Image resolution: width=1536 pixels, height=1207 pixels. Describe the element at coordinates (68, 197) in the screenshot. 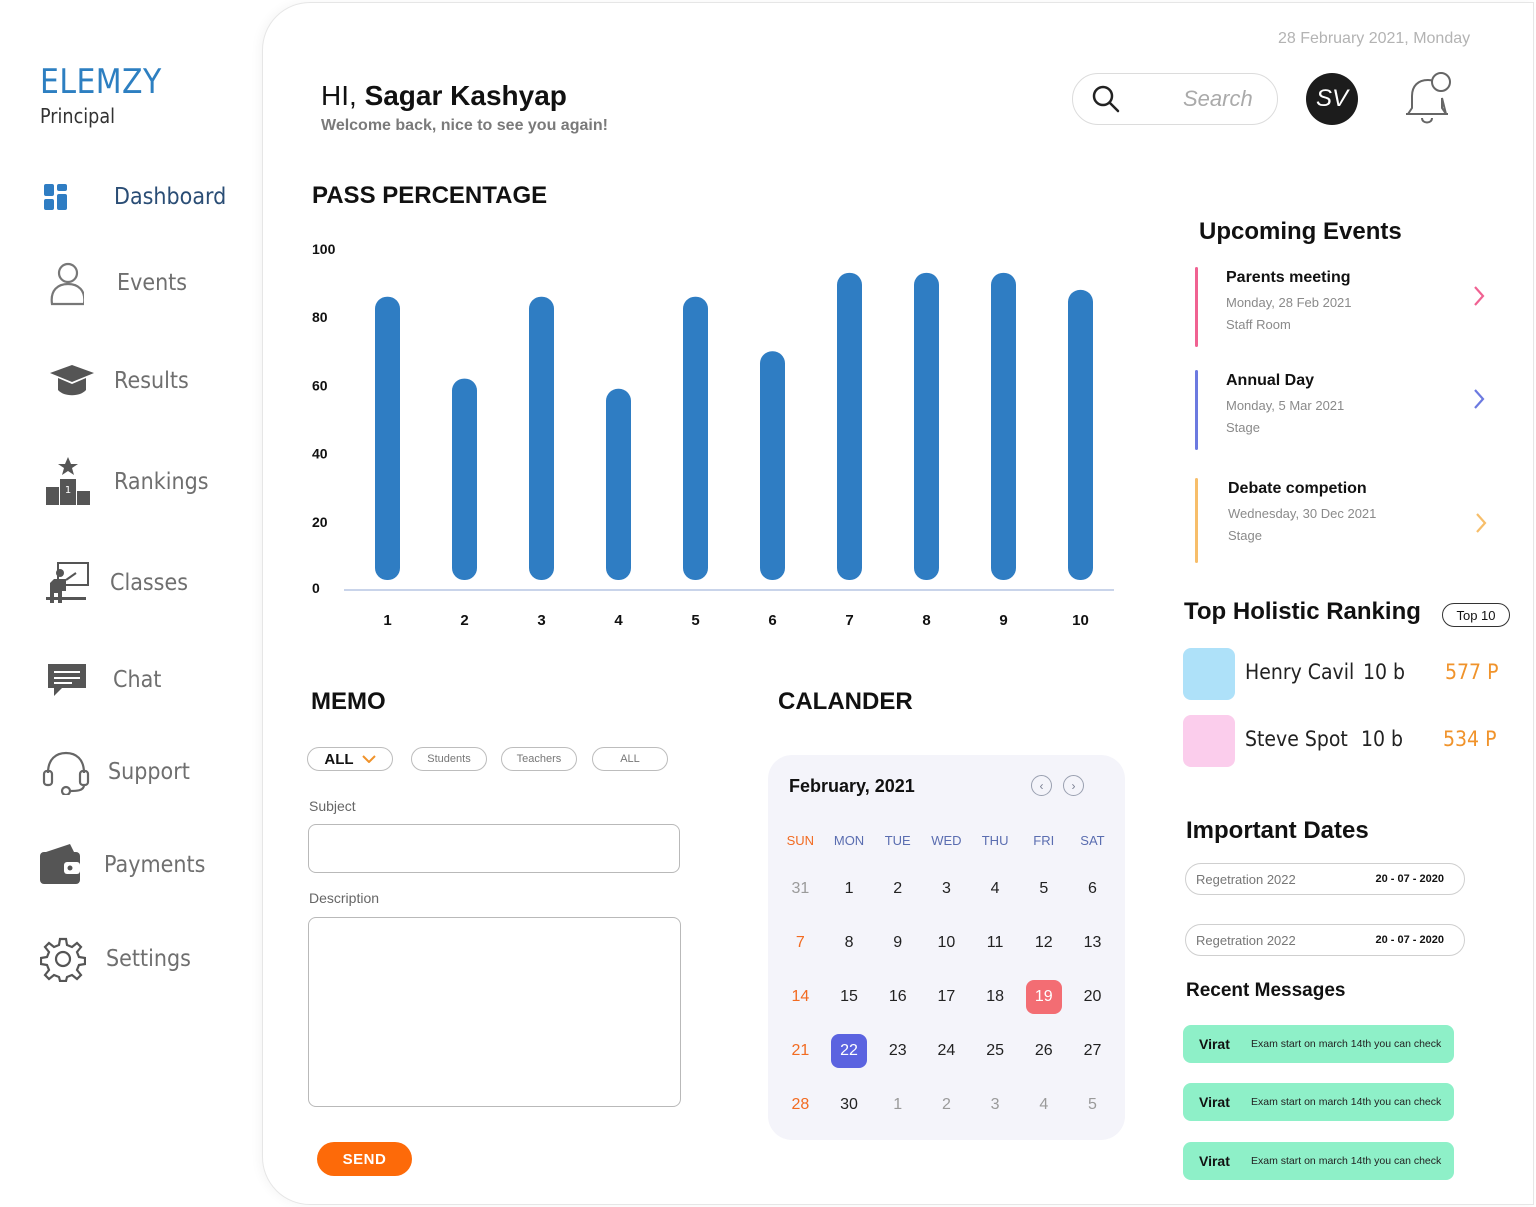

I see `dashboard-icon` at that location.